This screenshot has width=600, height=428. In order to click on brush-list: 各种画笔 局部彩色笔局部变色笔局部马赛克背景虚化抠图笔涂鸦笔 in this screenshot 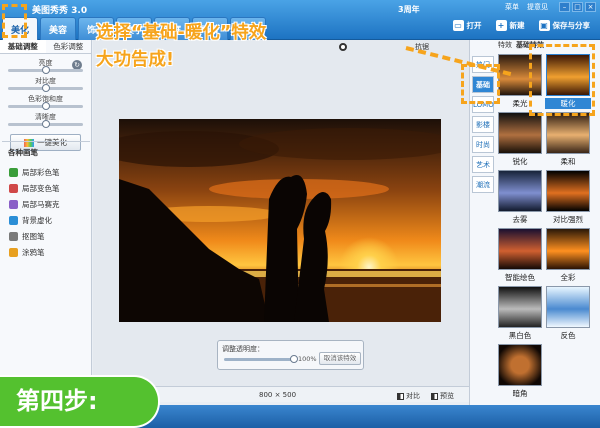, I will do `click(46, 200)`.